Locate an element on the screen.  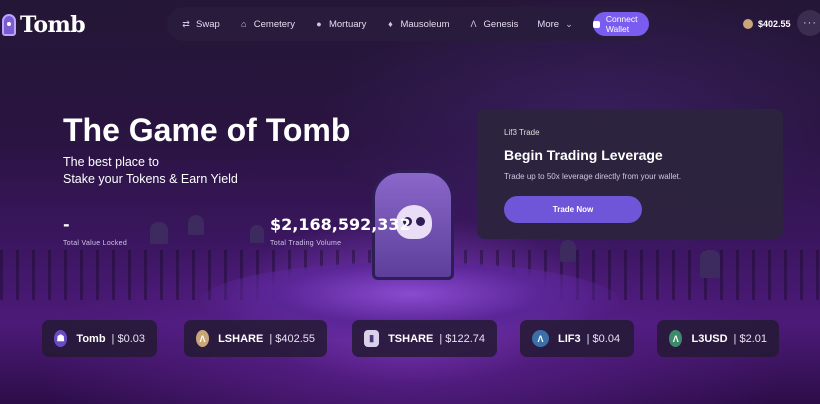
nav-swap: ⇄ Swap is located at coordinates (200, 24).